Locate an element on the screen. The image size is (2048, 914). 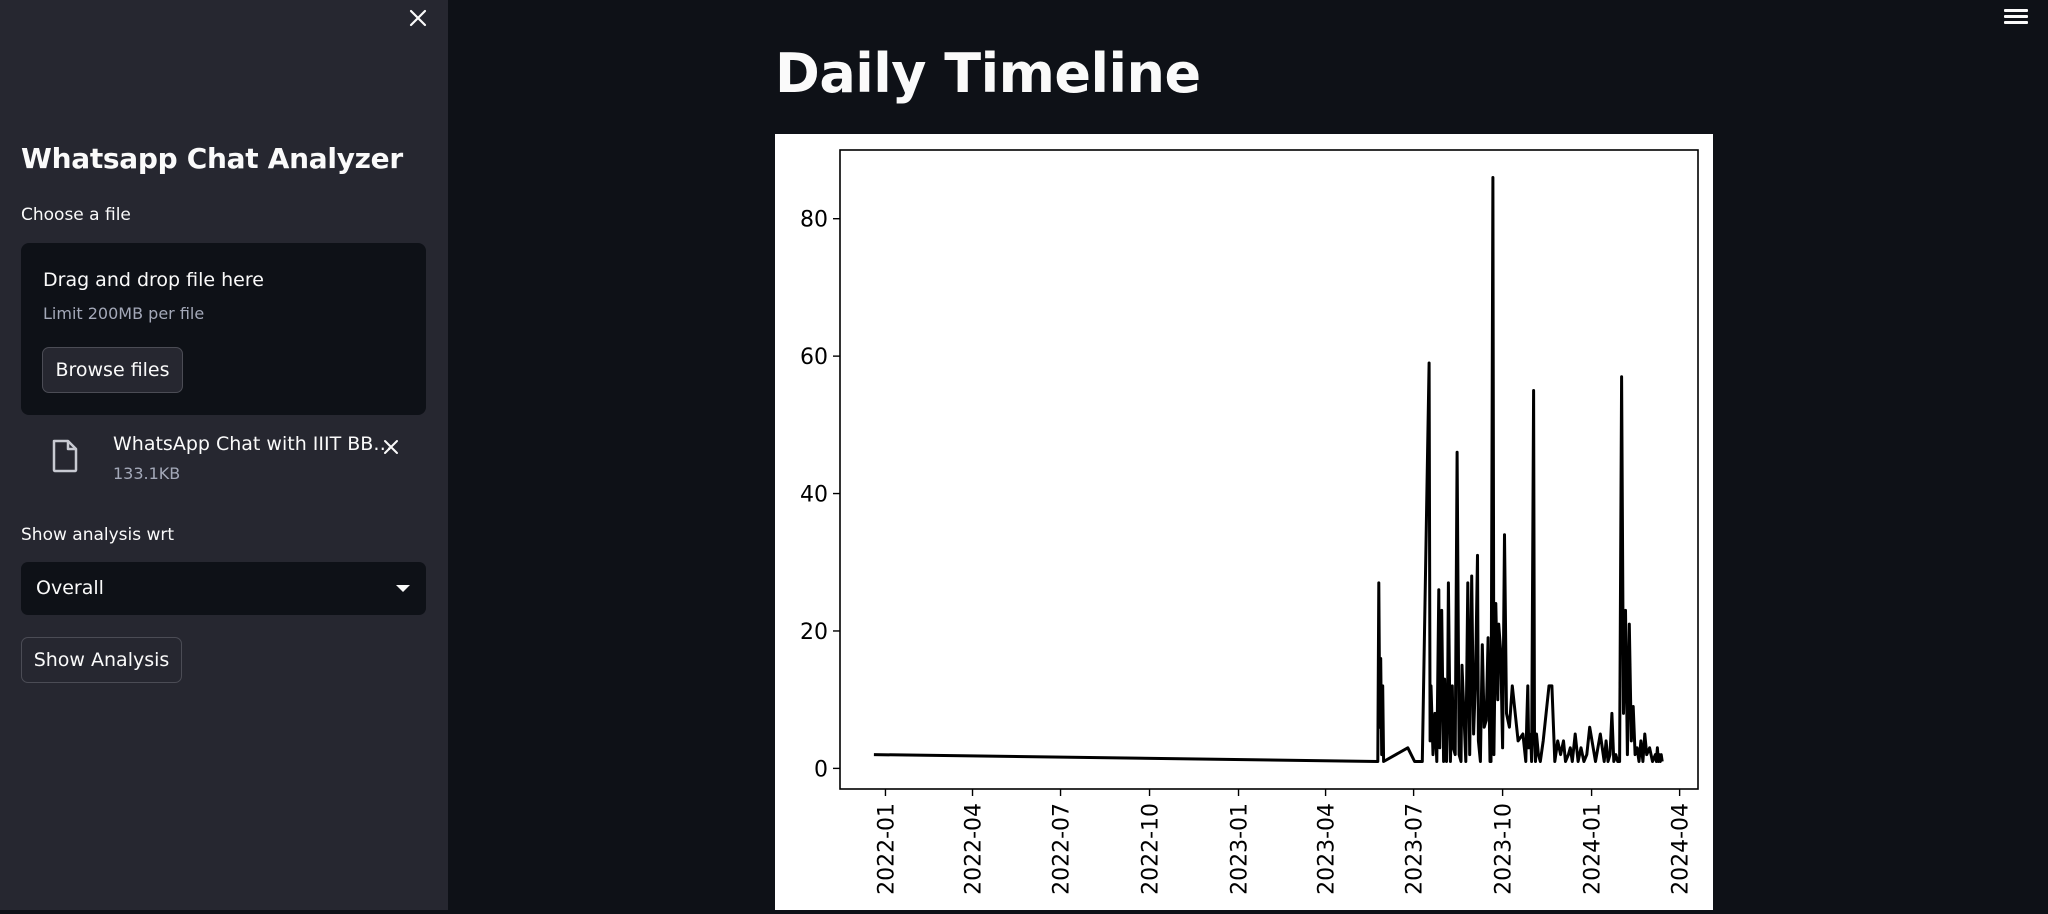
x-tick-label: 2022-10 is located at coordinates (1151, 849).